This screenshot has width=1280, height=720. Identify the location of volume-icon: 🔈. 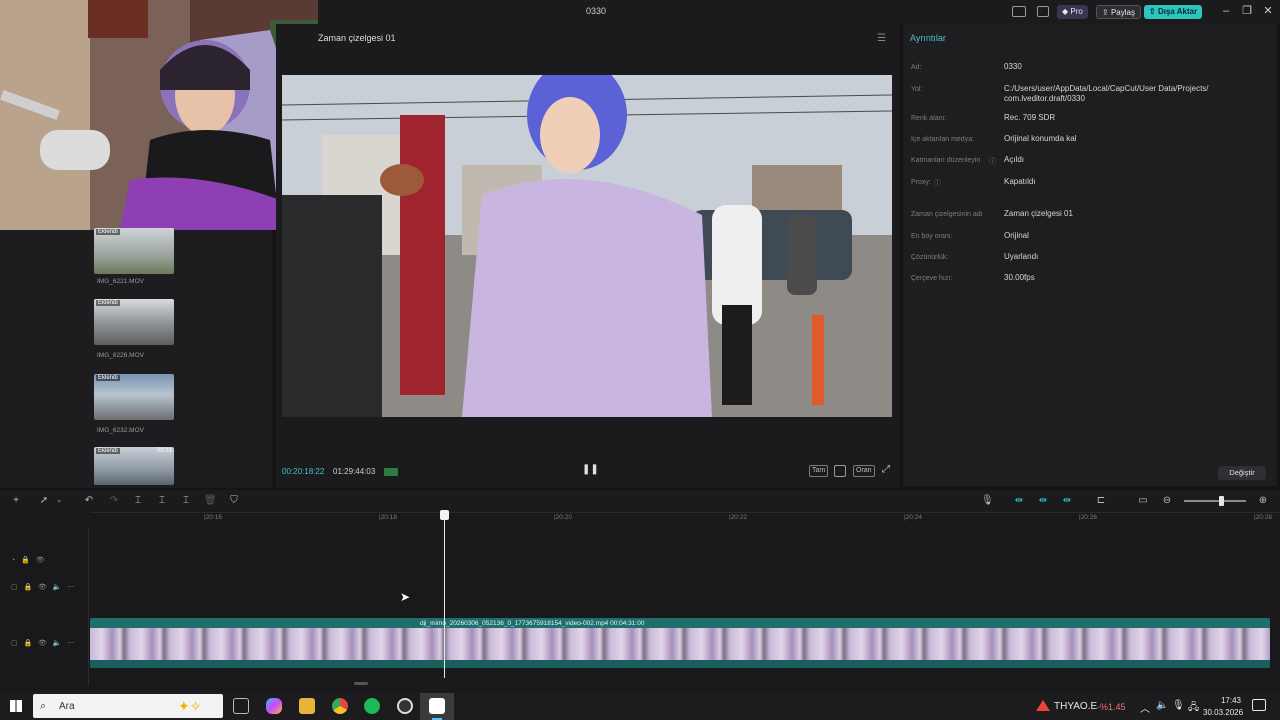
(1162, 705).